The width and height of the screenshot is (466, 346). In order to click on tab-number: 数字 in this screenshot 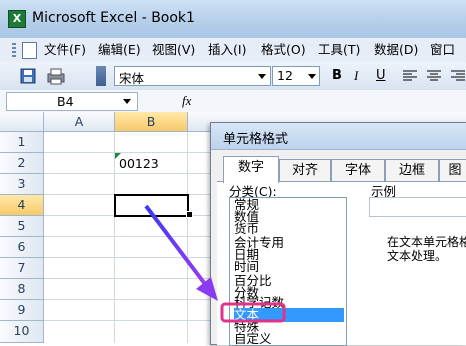, I will do `click(251, 169)`.